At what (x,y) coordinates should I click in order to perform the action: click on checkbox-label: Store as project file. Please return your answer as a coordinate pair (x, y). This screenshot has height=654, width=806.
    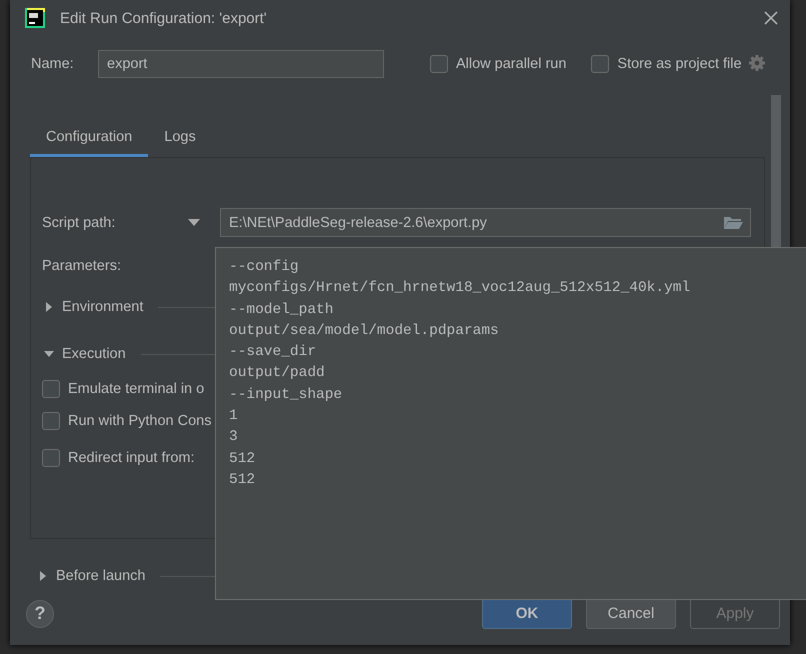
    Looking at the image, I should click on (679, 64).